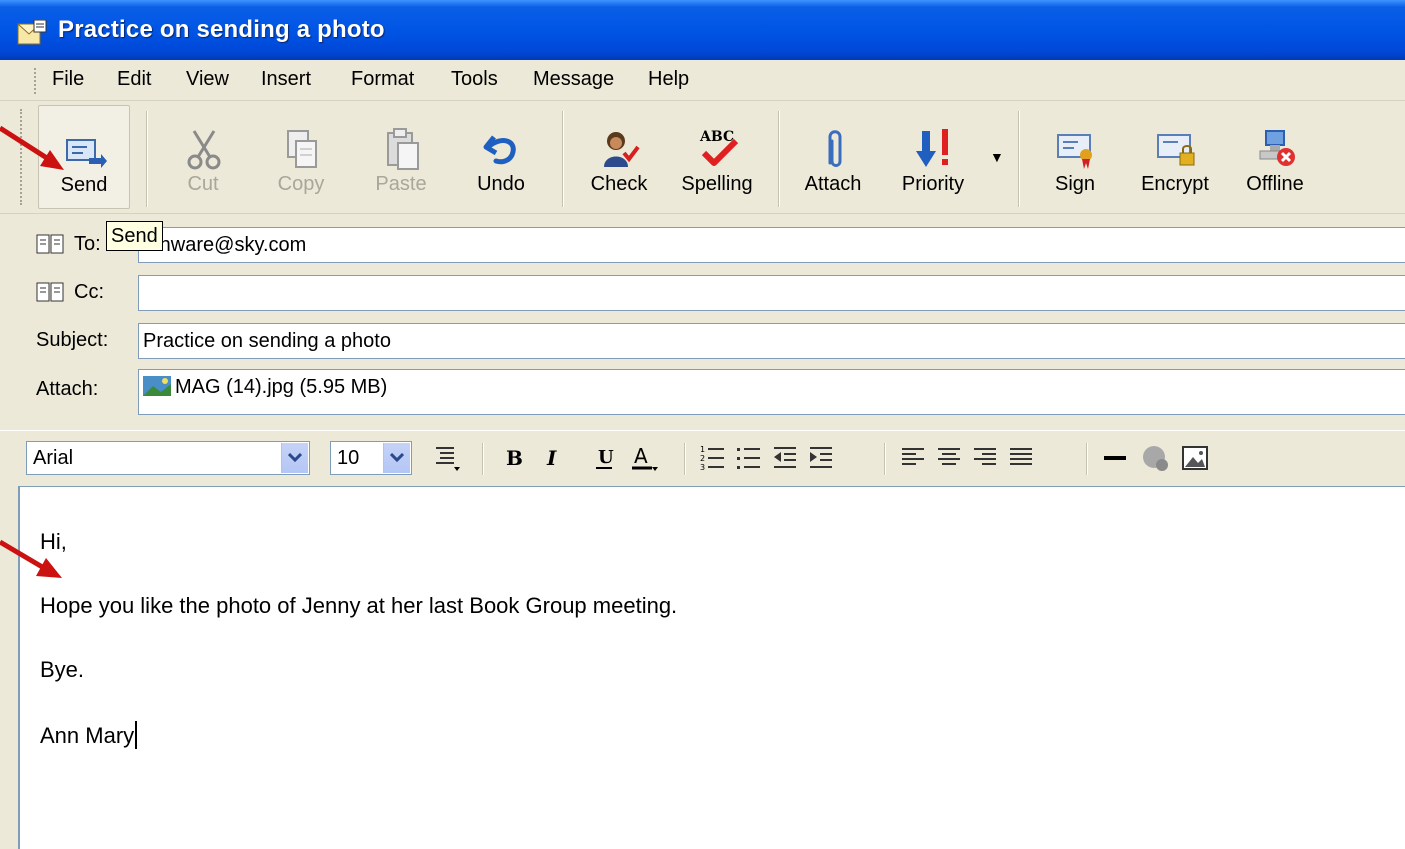 This screenshot has width=1405, height=849. Describe the element at coordinates (1115, 458) in the screenshot. I see `horizontal-line-icon` at that location.